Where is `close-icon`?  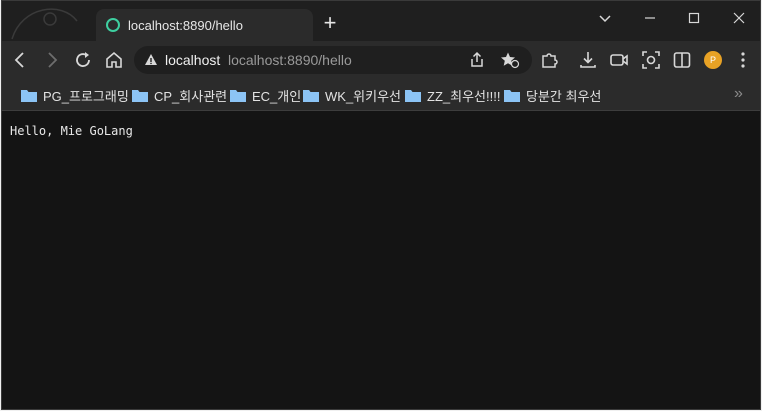
close-icon is located at coordinates (739, 18).